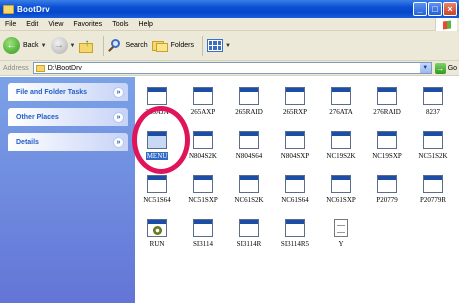  What do you see at coordinates (115, 45) in the screenshot?
I see `search-icon` at bounding box center [115, 45].